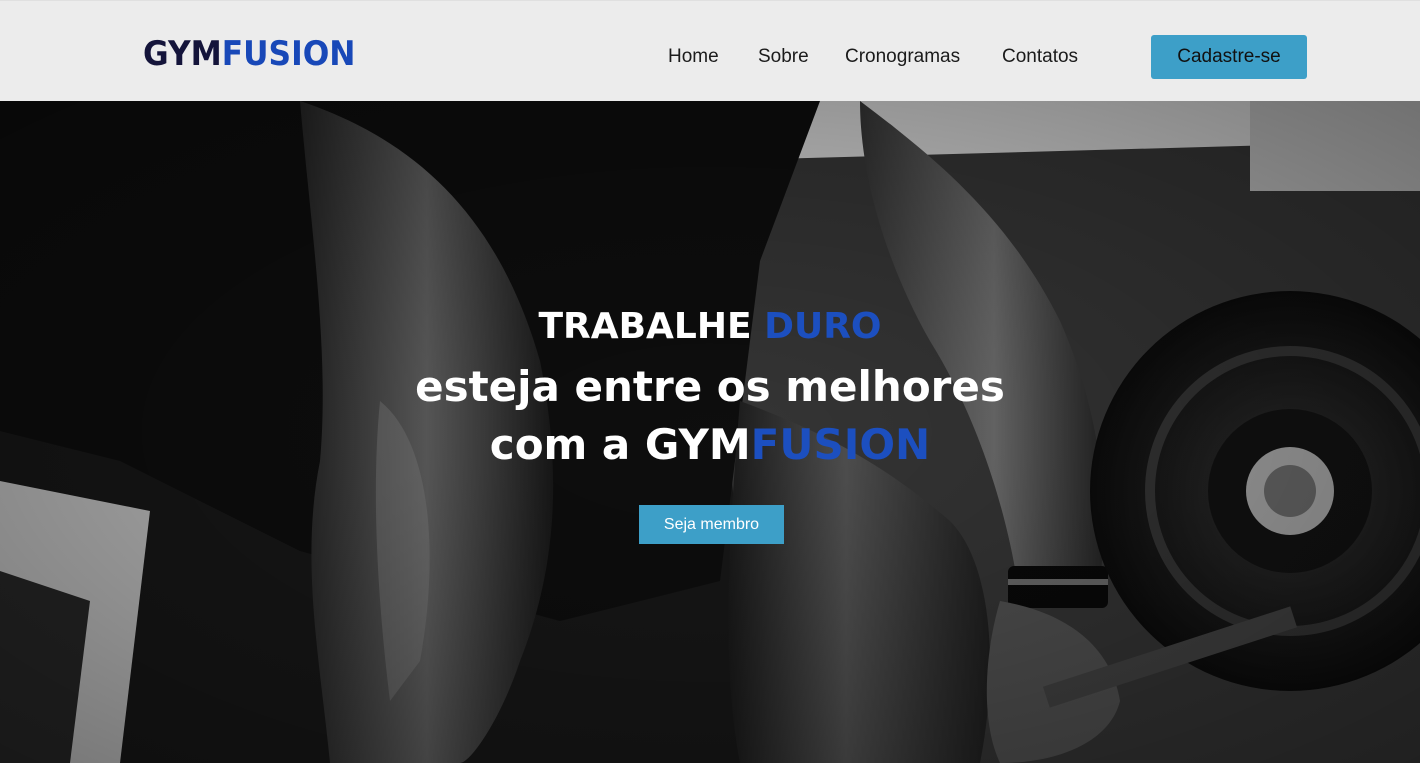  Describe the element at coordinates (783, 57) in the screenshot. I see `nav-sobre: Sobre` at that location.